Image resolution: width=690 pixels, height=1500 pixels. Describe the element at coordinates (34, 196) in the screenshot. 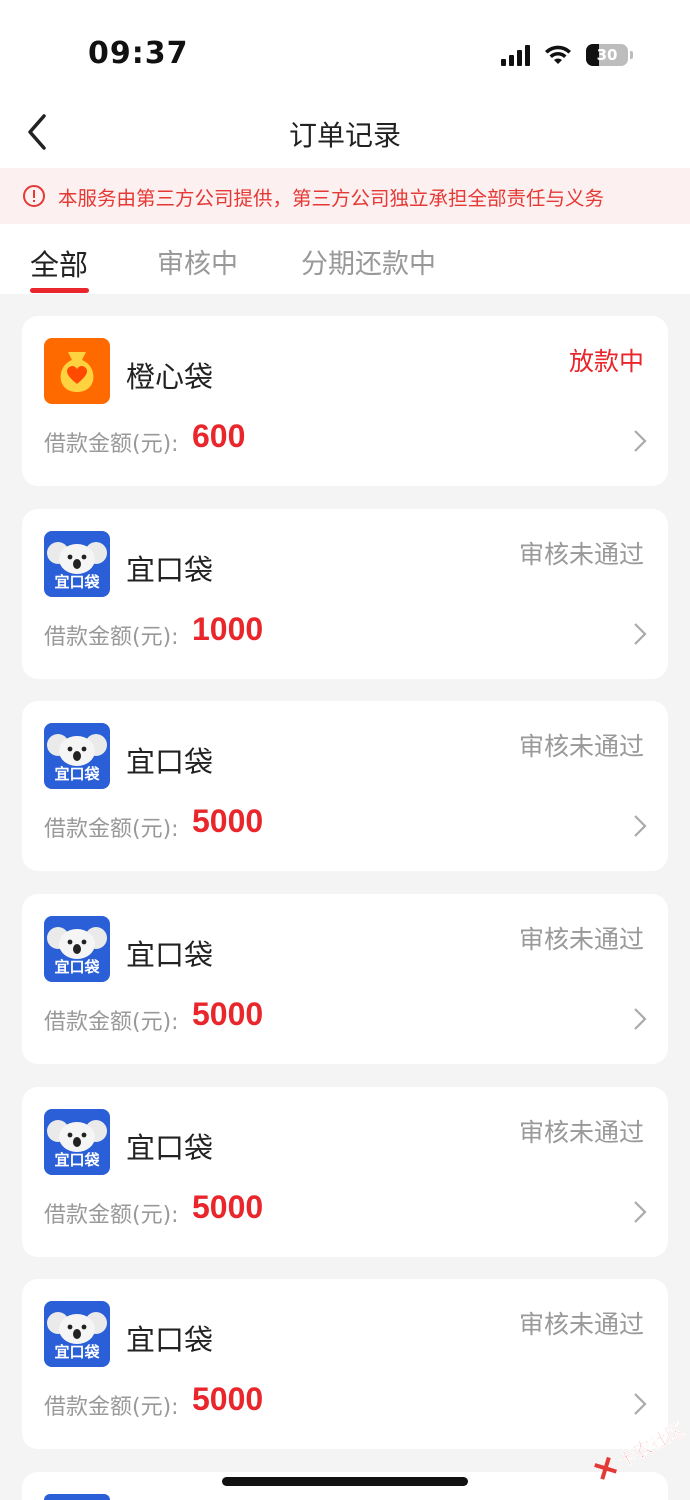

I see `alert-circle-icon` at that location.